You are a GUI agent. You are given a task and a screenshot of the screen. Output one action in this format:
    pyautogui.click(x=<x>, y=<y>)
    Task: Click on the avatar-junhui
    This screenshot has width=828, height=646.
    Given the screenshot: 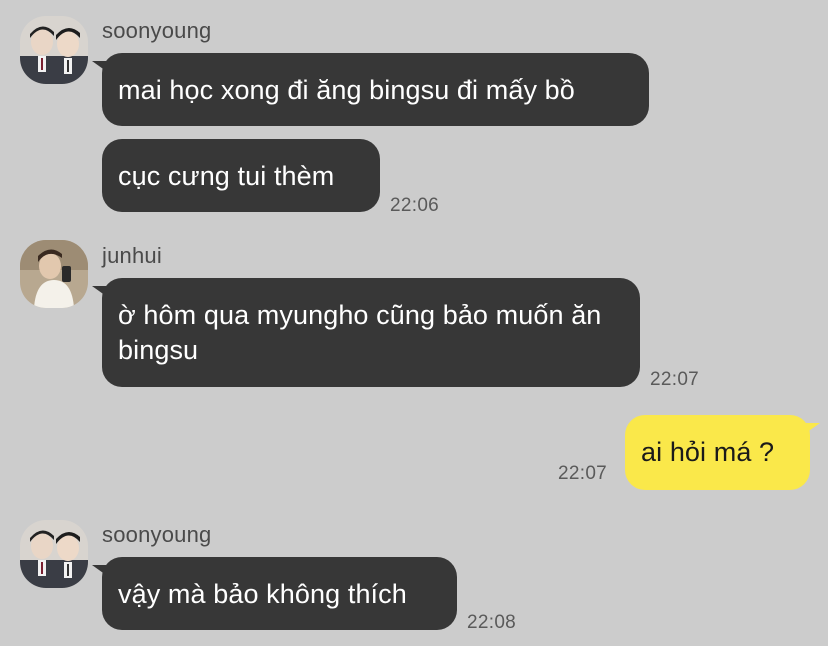 What is the action you would take?
    pyautogui.click(x=54, y=274)
    